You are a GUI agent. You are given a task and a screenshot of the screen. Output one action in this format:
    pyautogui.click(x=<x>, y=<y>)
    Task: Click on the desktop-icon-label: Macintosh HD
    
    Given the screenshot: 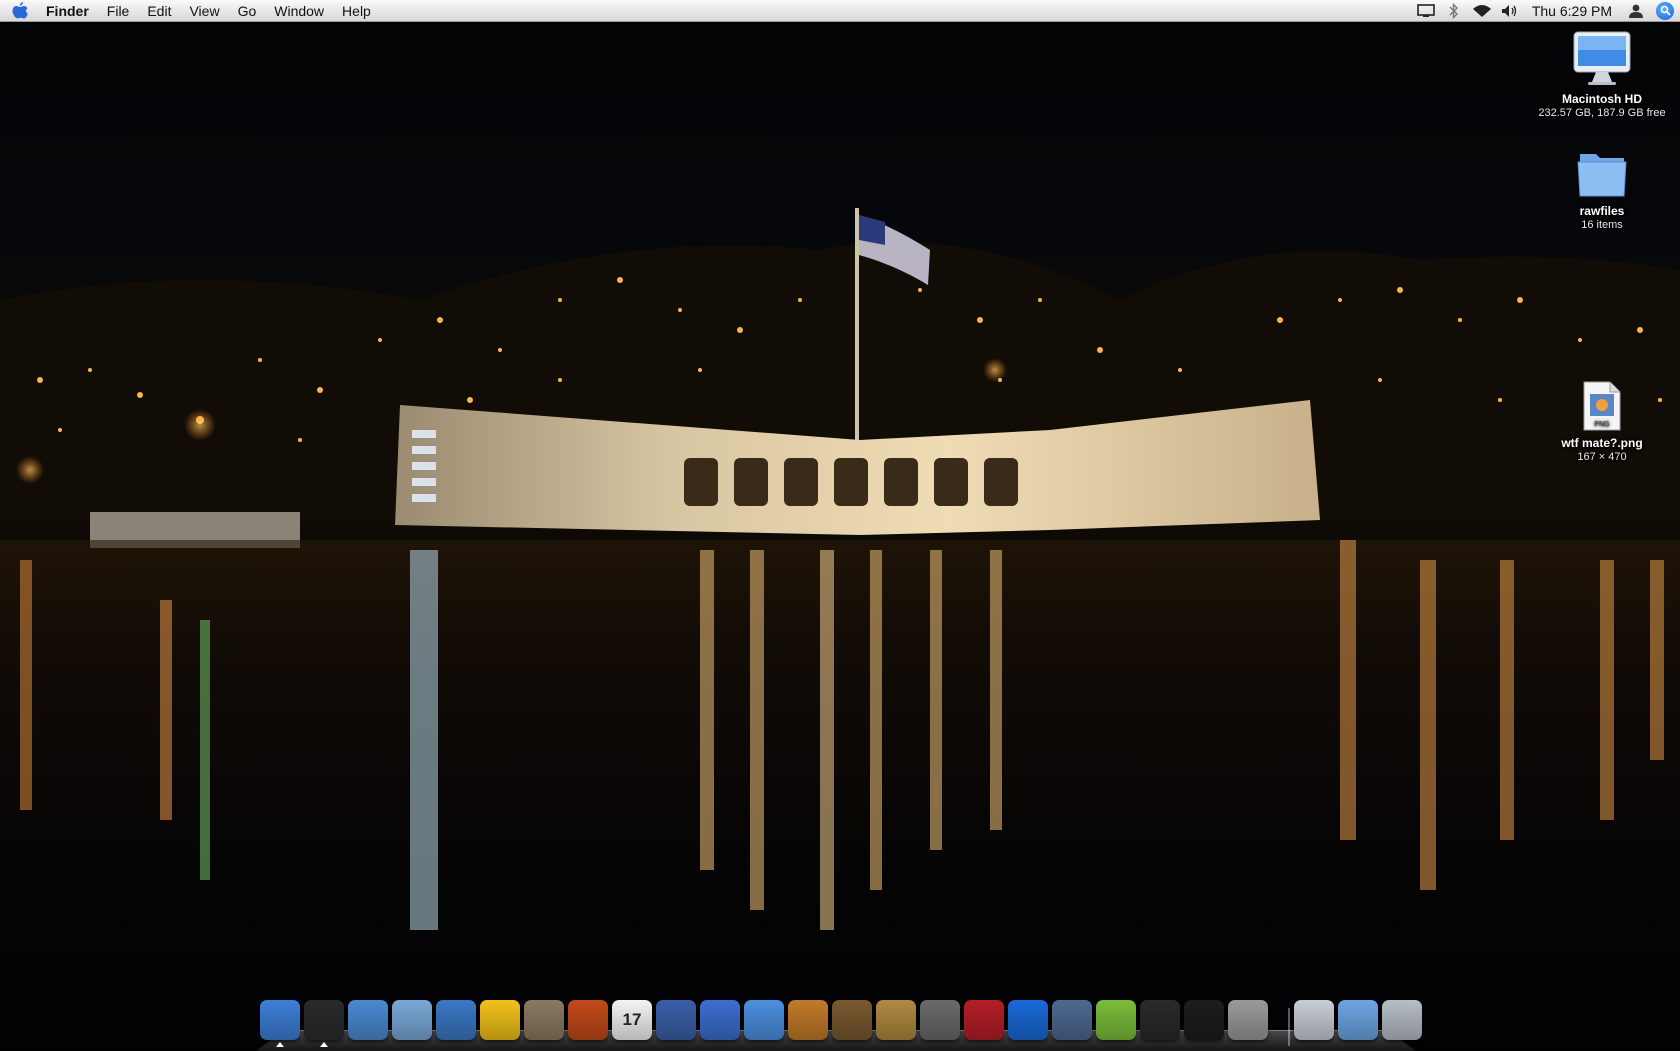 What is the action you would take?
    pyautogui.click(x=1601, y=99)
    